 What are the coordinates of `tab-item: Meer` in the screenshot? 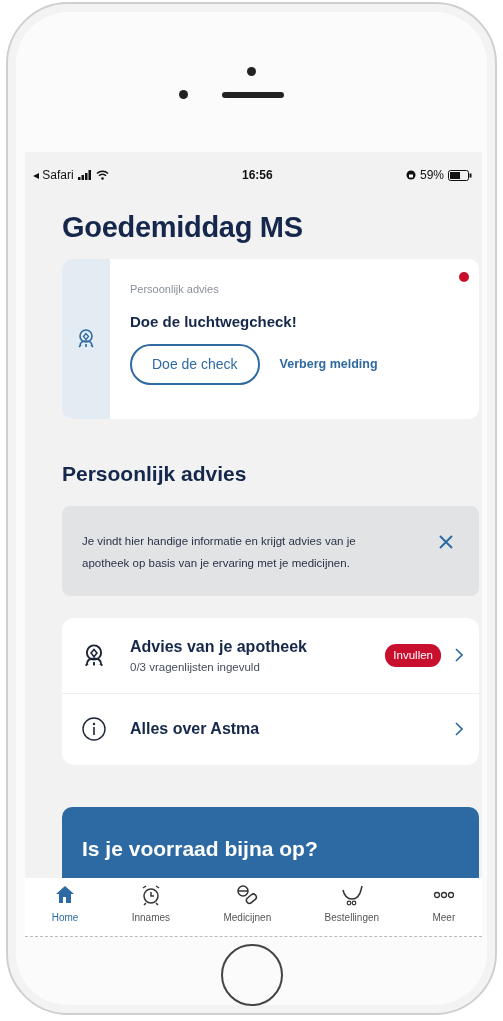 It's located at (444, 904).